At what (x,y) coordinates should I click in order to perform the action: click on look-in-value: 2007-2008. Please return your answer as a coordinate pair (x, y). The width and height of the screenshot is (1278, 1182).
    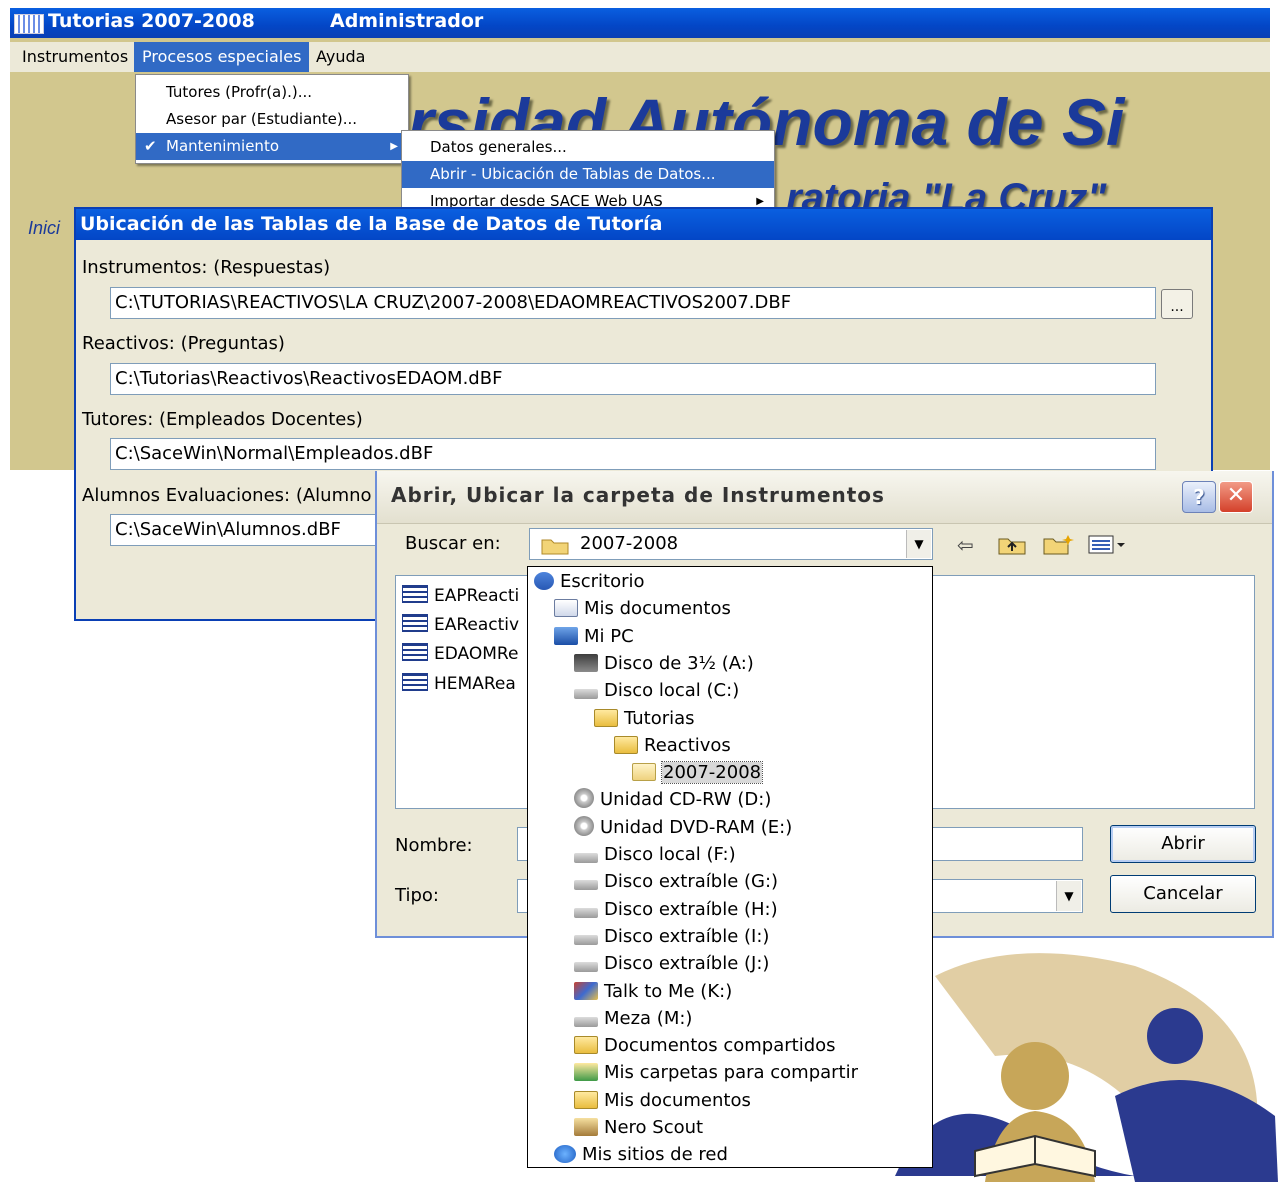
    Looking at the image, I should click on (629, 543).